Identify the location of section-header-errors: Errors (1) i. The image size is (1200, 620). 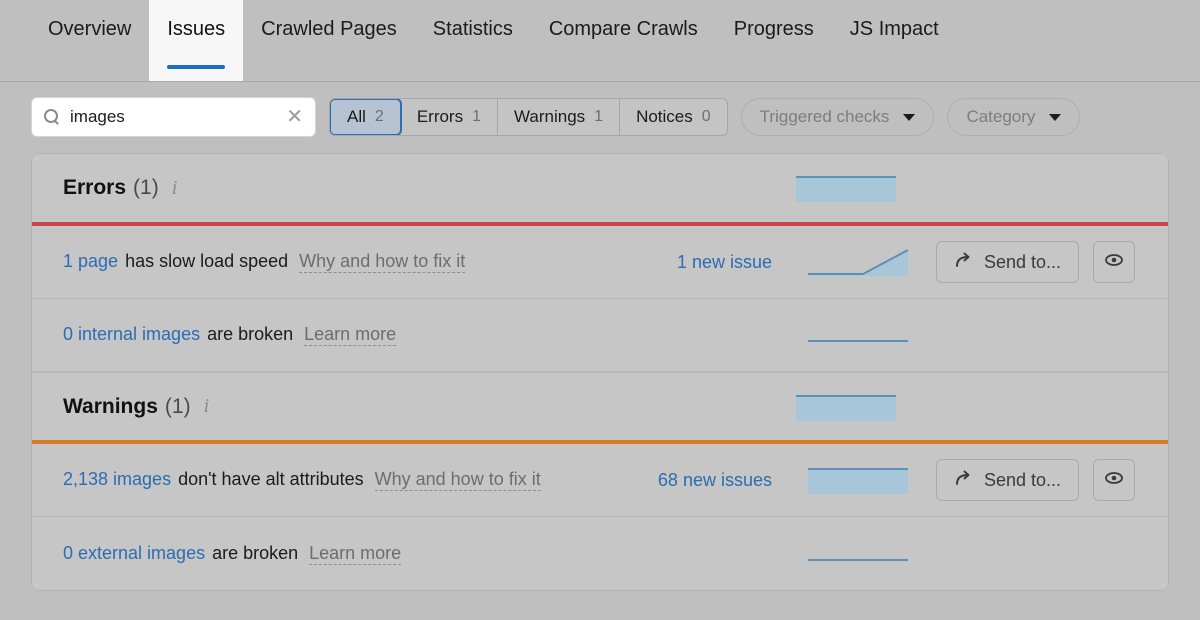
(600, 190).